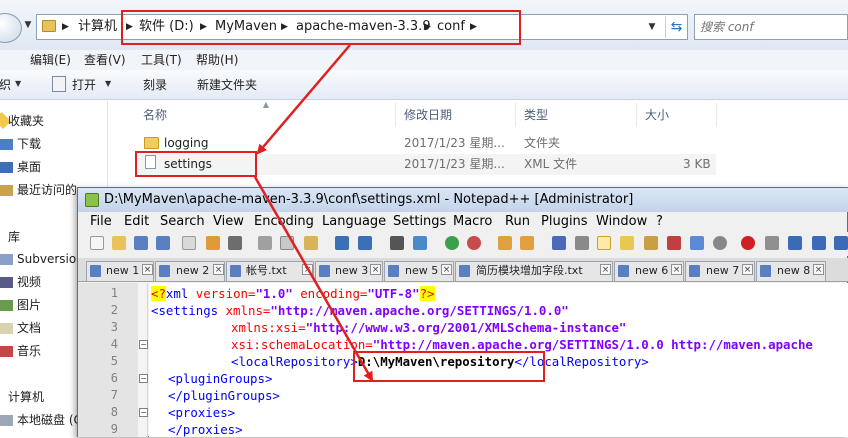 The width and height of the screenshot is (848, 438). What do you see at coordinates (720, 243) in the screenshot?
I see `monitor-icon` at bounding box center [720, 243].